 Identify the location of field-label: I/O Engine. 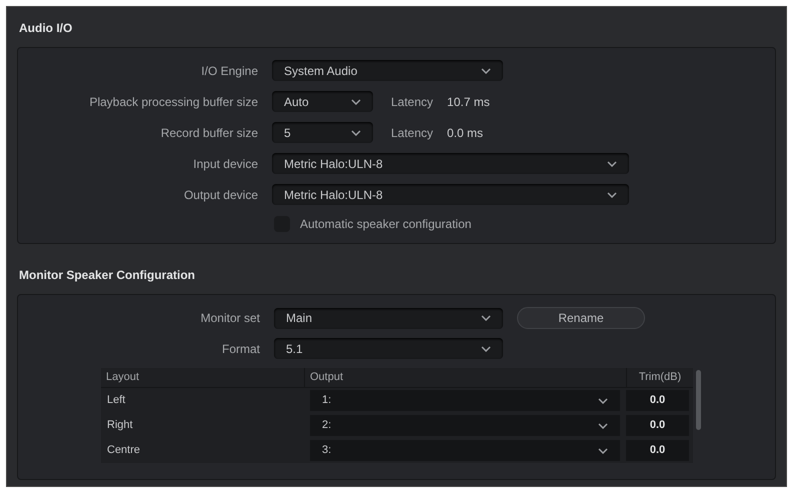
(229, 71).